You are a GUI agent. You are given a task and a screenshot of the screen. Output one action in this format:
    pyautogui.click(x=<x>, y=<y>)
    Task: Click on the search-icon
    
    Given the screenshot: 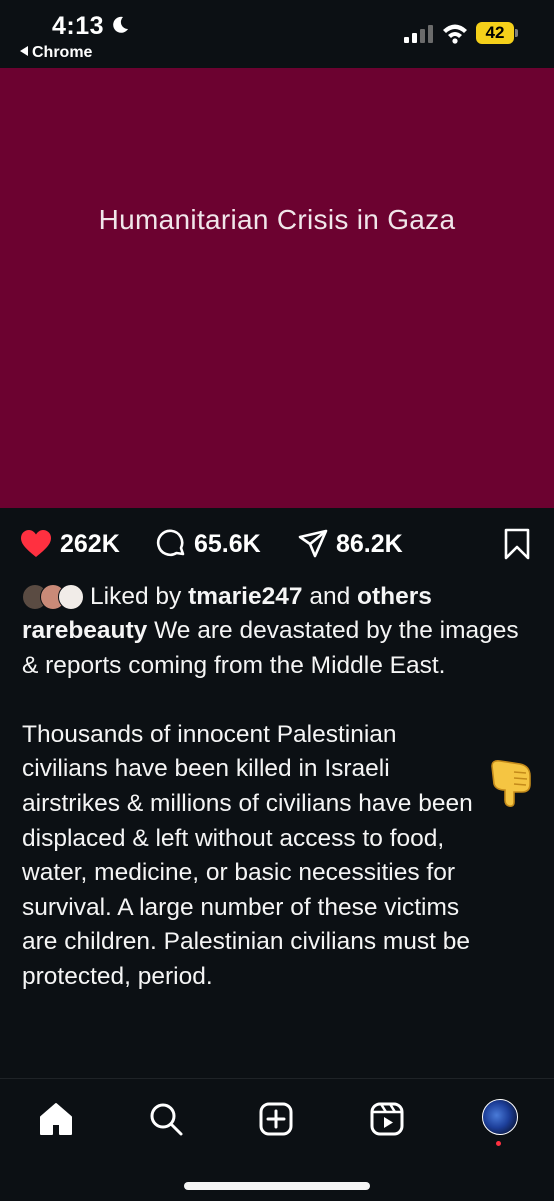 What is the action you would take?
    pyautogui.click(x=166, y=1119)
    